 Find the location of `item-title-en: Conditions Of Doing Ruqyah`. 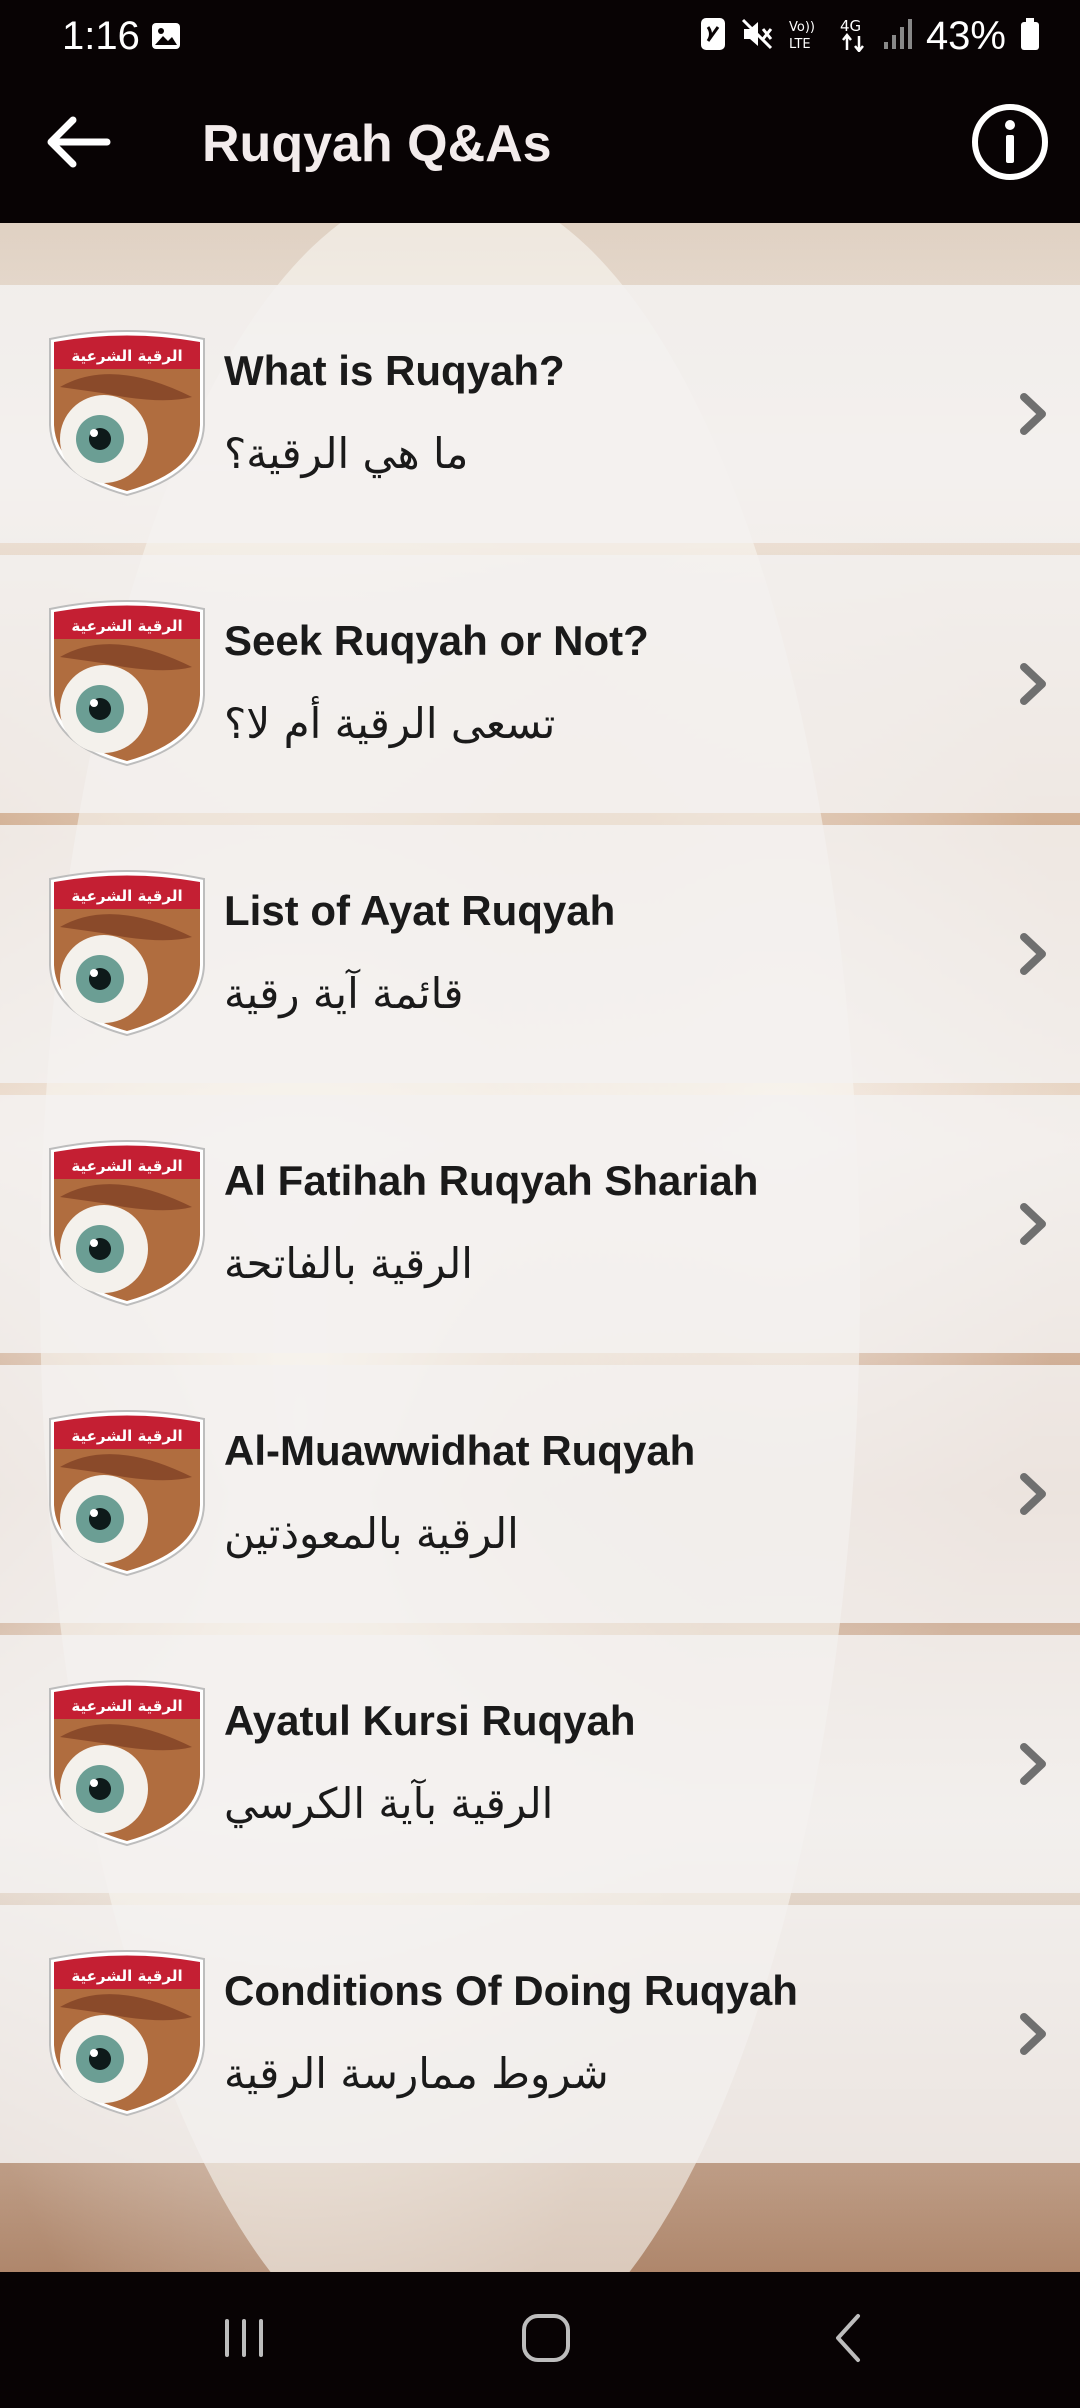

item-title-en: Conditions Of Doing Ruqyah is located at coordinates (511, 1990).